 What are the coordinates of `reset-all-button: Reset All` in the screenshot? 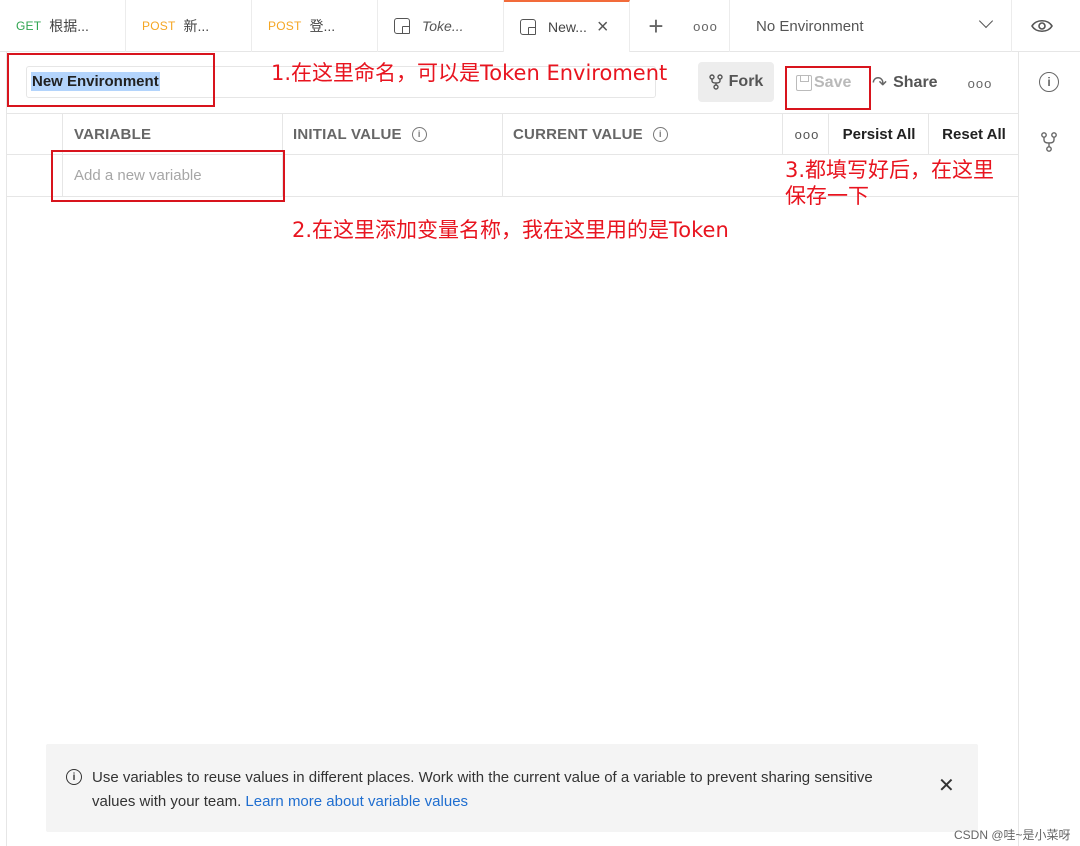 It's located at (974, 134).